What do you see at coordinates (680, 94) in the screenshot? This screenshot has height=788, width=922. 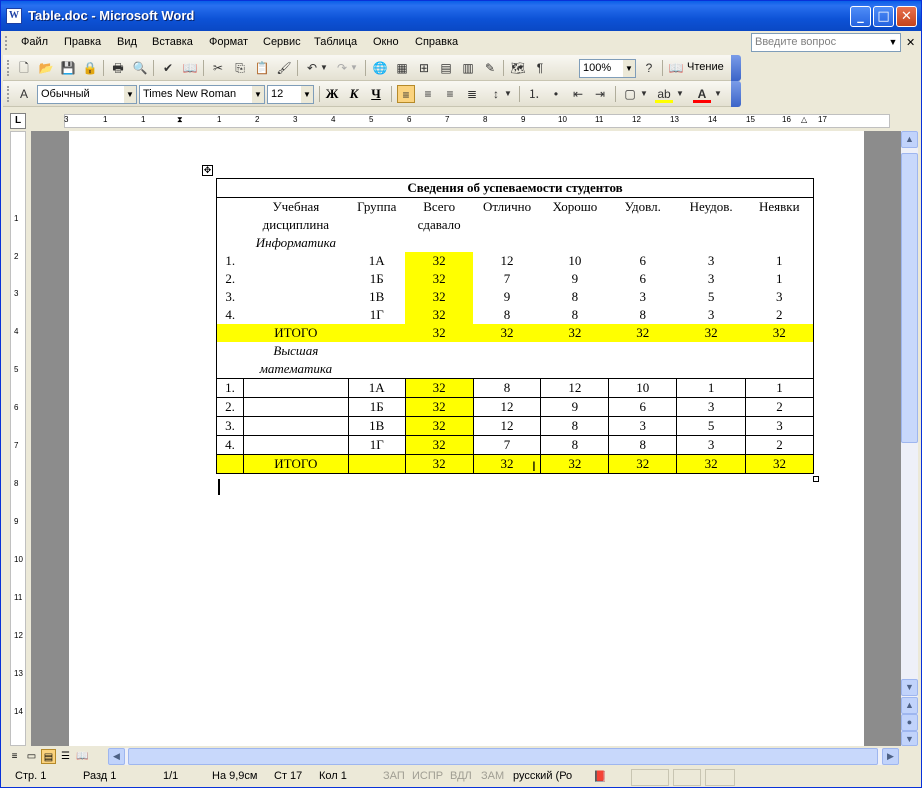 I see `highlight-dropdown-icon: ▼` at bounding box center [680, 94].